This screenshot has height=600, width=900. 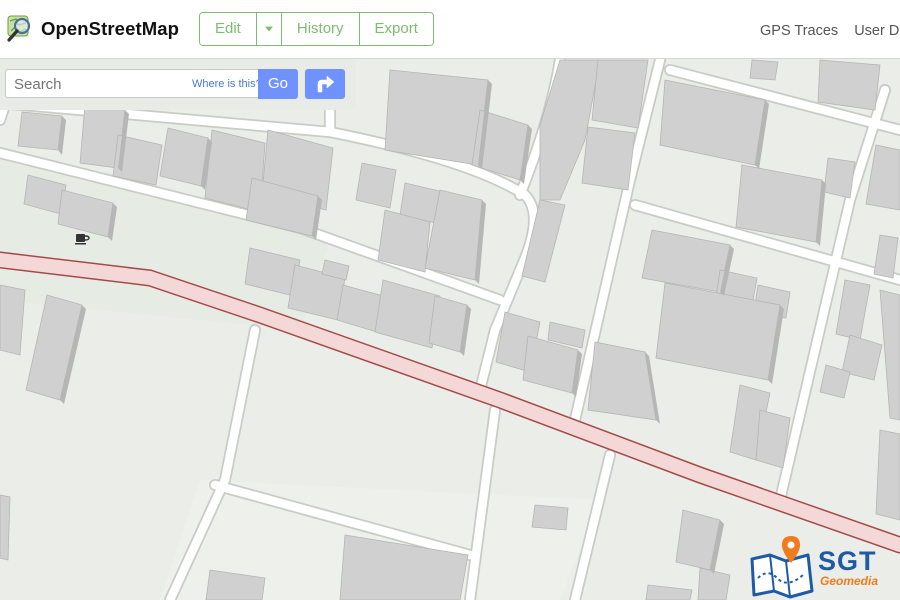 I want to click on edit-dropdown-button, so click(x=269, y=29).